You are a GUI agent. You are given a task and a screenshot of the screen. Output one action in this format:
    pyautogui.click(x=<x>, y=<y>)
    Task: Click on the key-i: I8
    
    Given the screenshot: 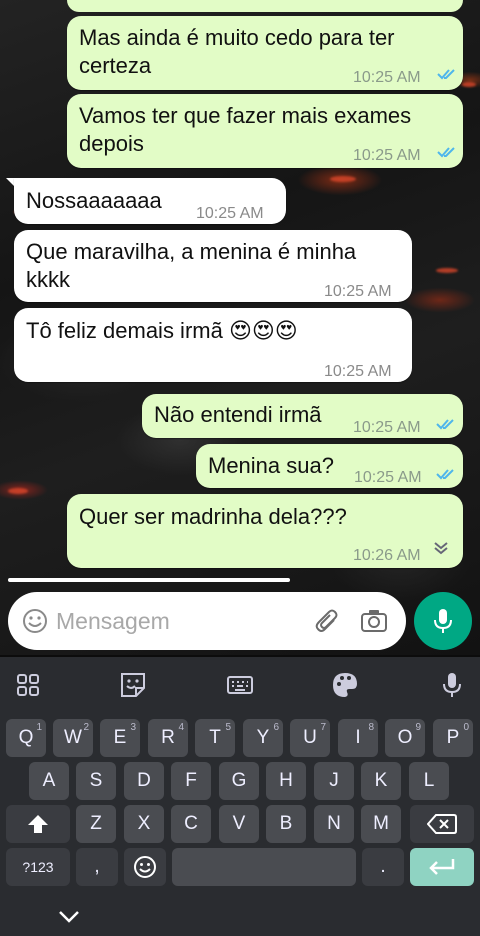 What is the action you would take?
    pyautogui.click(x=358, y=738)
    